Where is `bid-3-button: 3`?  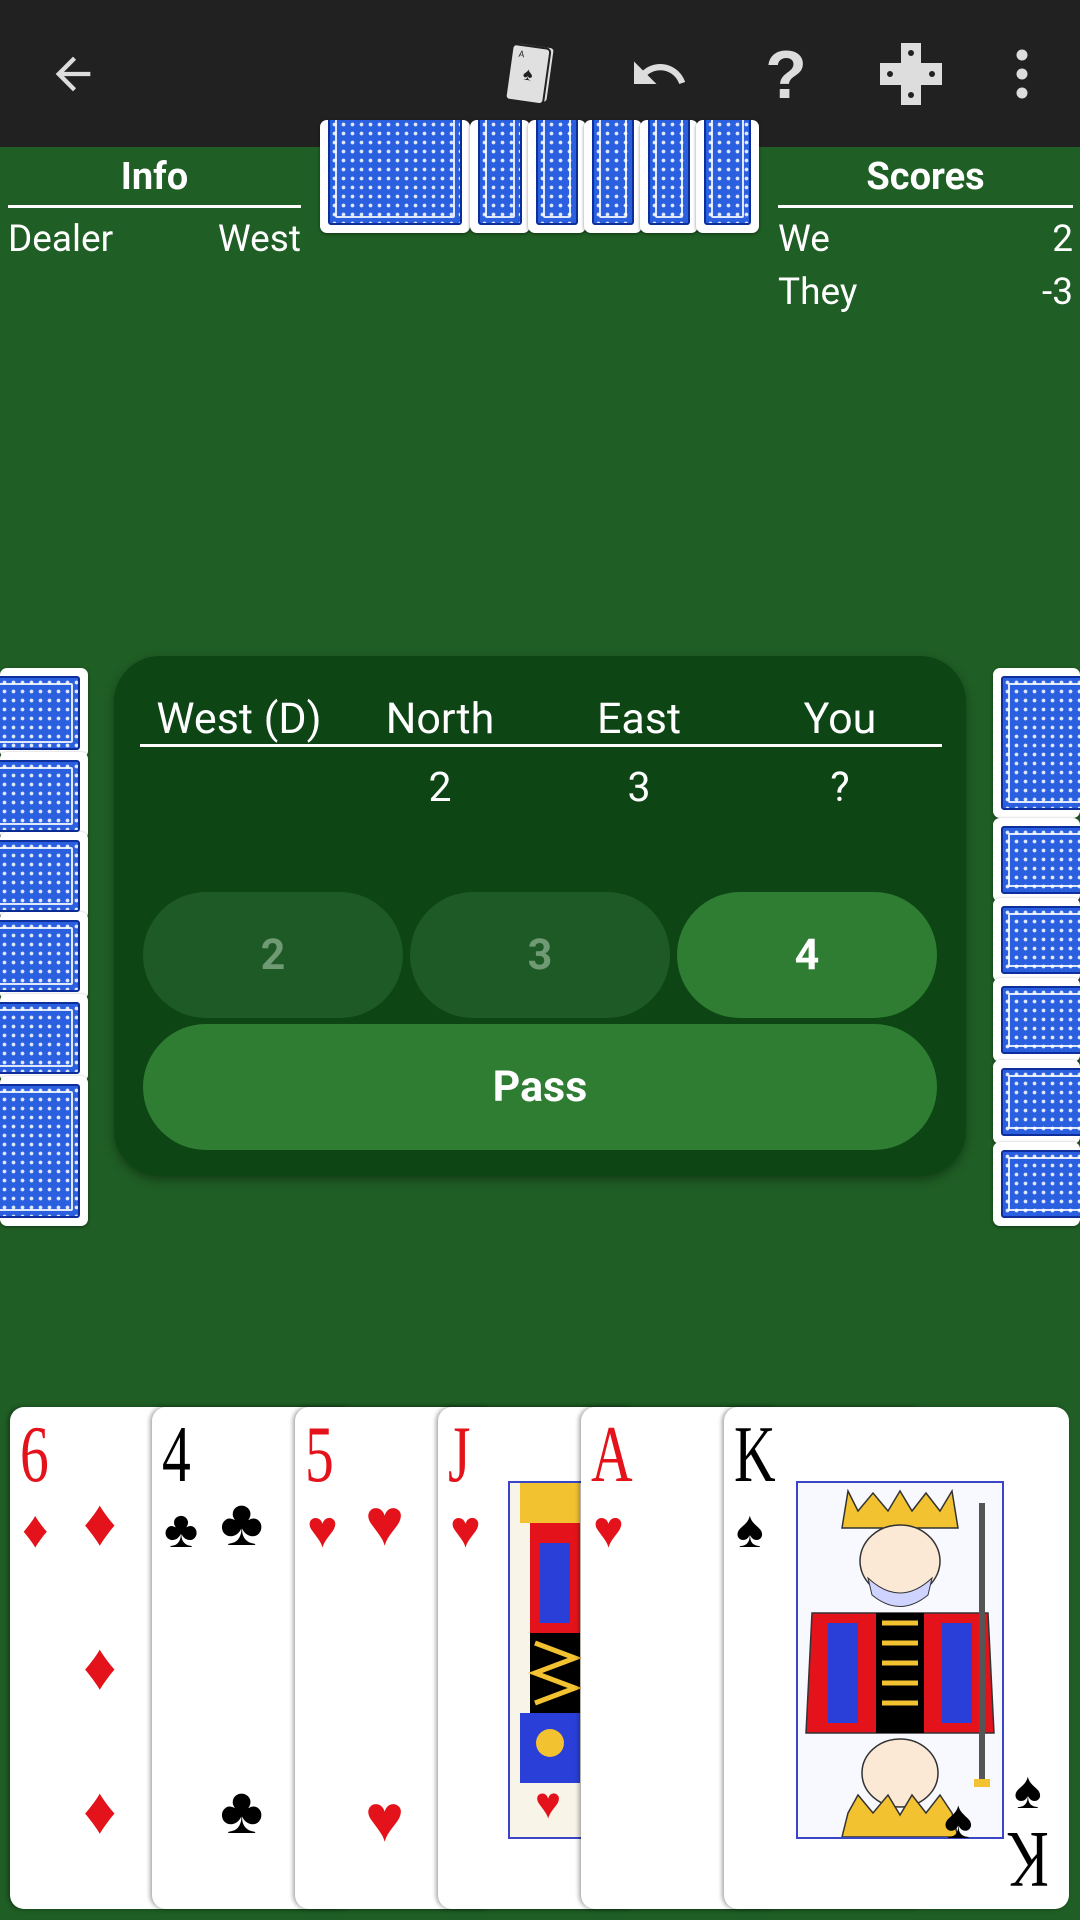 bid-3-button: 3 is located at coordinates (540, 955).